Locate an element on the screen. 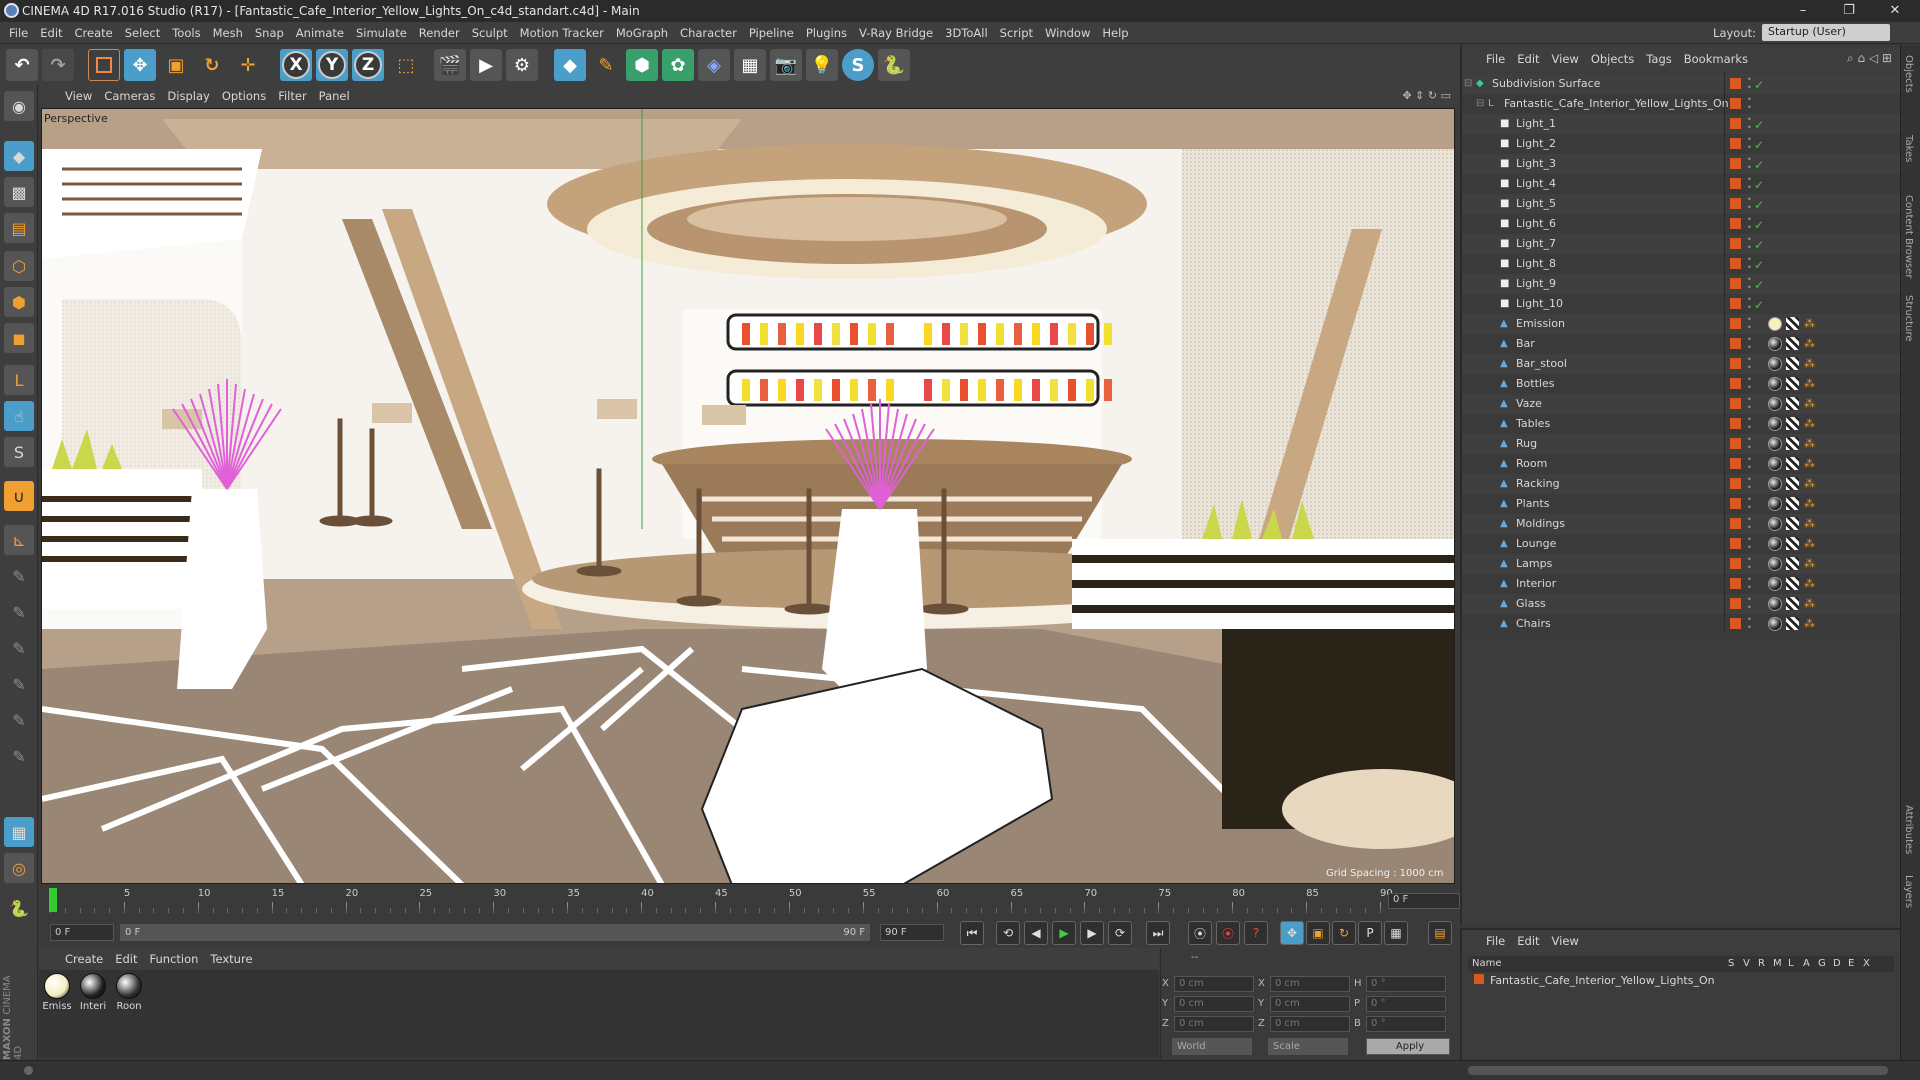  subdivision-icon: ⬢ is located at coordinates (642, 65).